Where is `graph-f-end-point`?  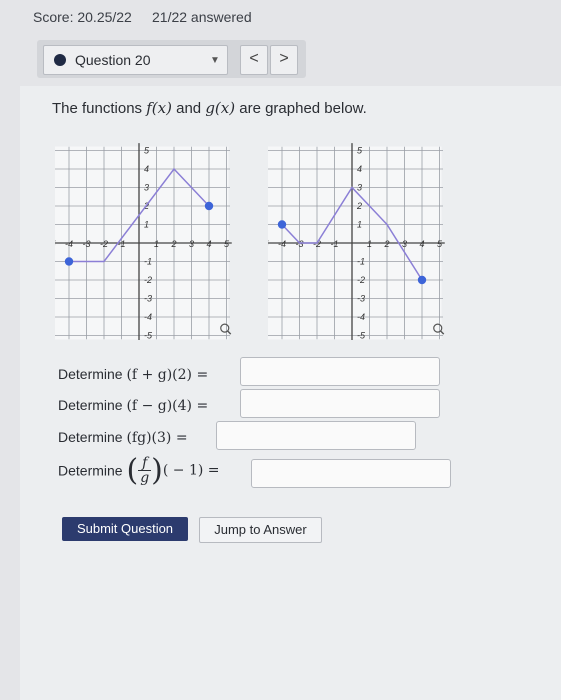 graph-f-end-point is located at coordinates (209, 206).